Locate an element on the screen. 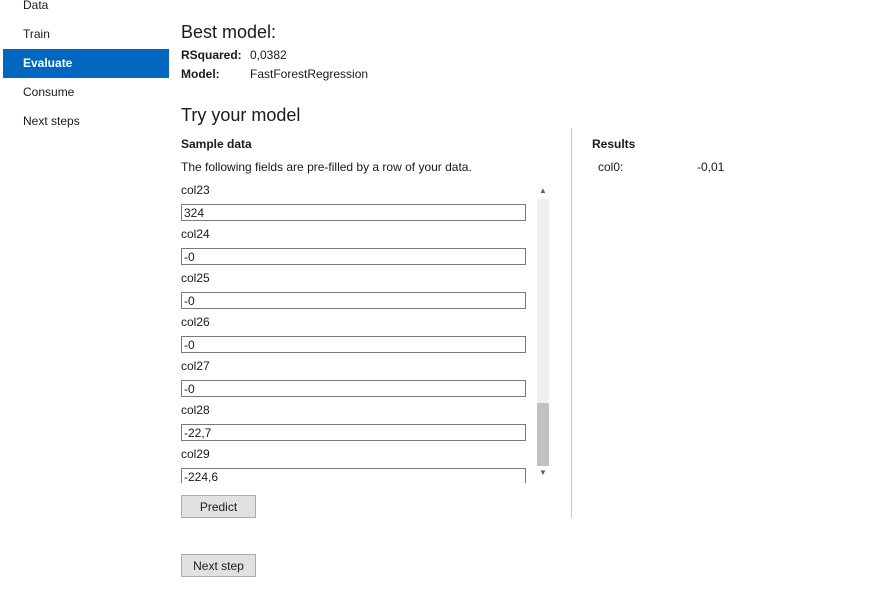 This screenshot has width=871, height=608. sidebar-item-label: Next steps is located at coordinates (51, 121).